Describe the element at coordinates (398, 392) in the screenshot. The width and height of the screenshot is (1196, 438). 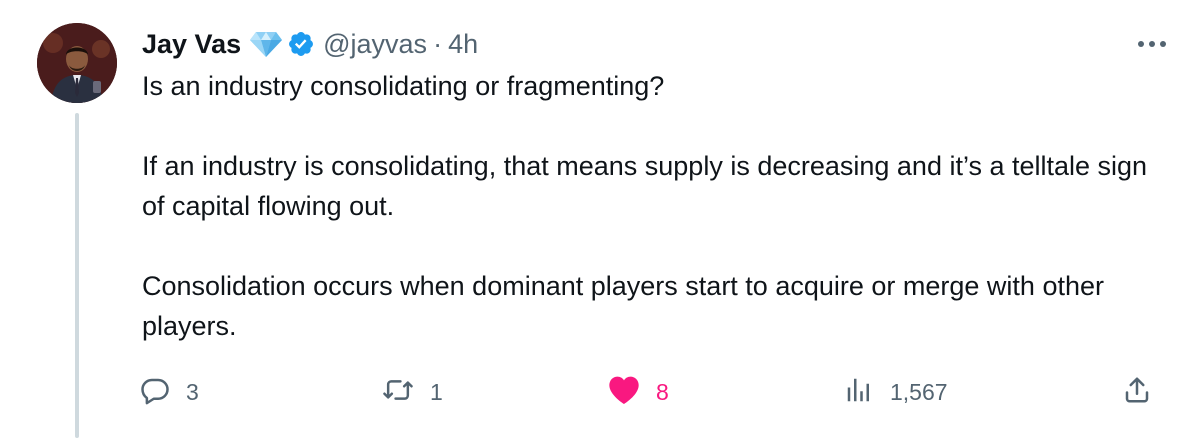
I see `retweet-icon` at that location.